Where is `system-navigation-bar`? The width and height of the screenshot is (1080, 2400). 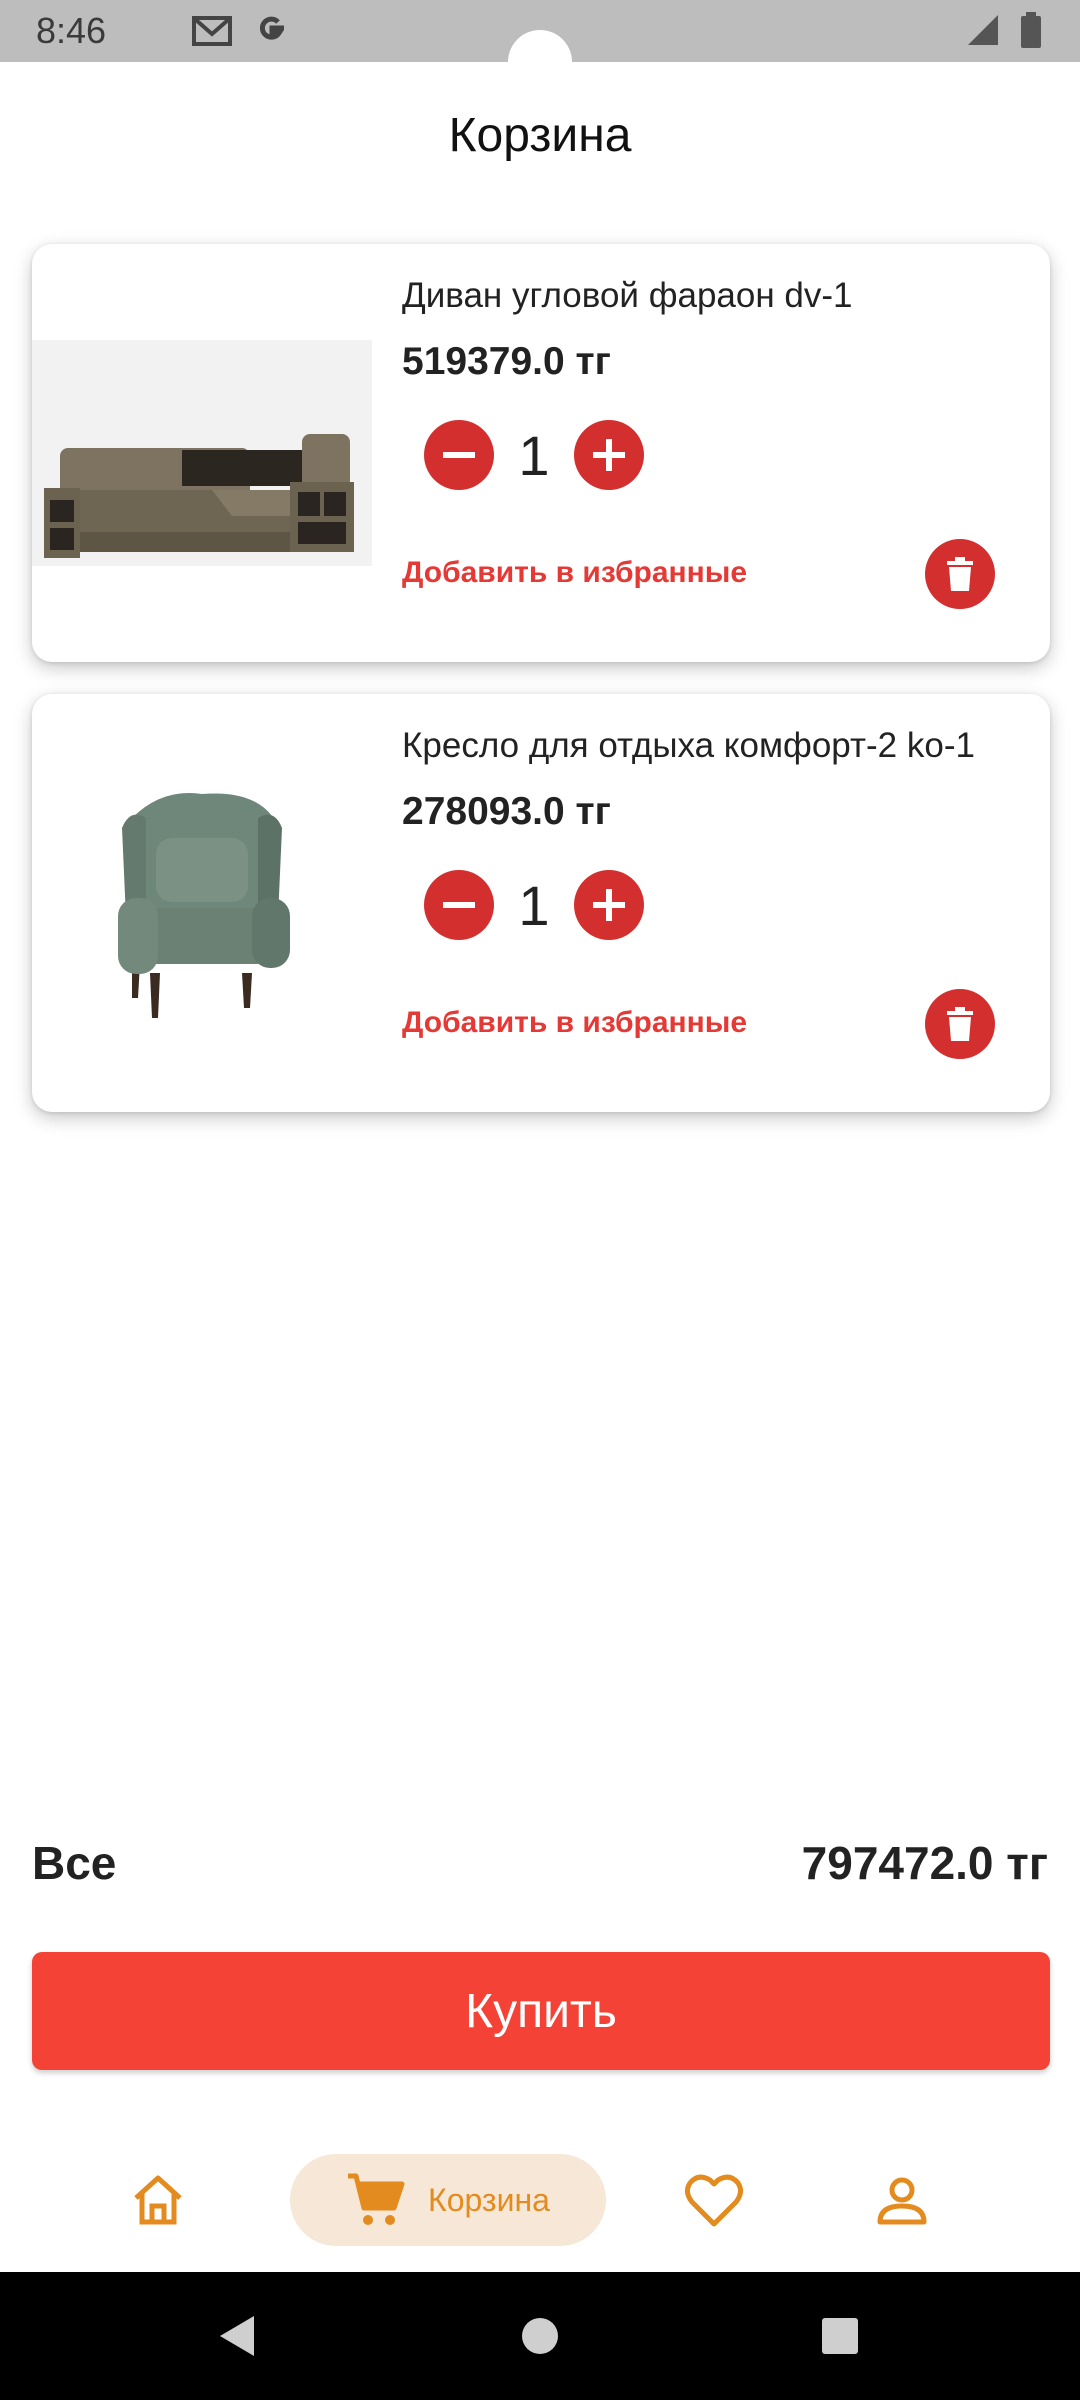
system-navigation-bar is located at coordinates (540, 2336).